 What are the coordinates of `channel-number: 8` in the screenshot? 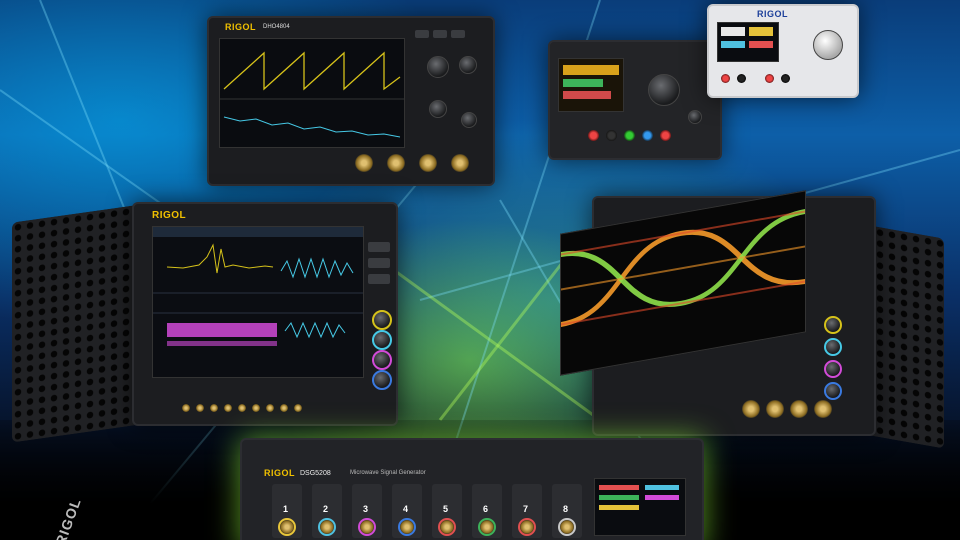 It's located at (566, 509).